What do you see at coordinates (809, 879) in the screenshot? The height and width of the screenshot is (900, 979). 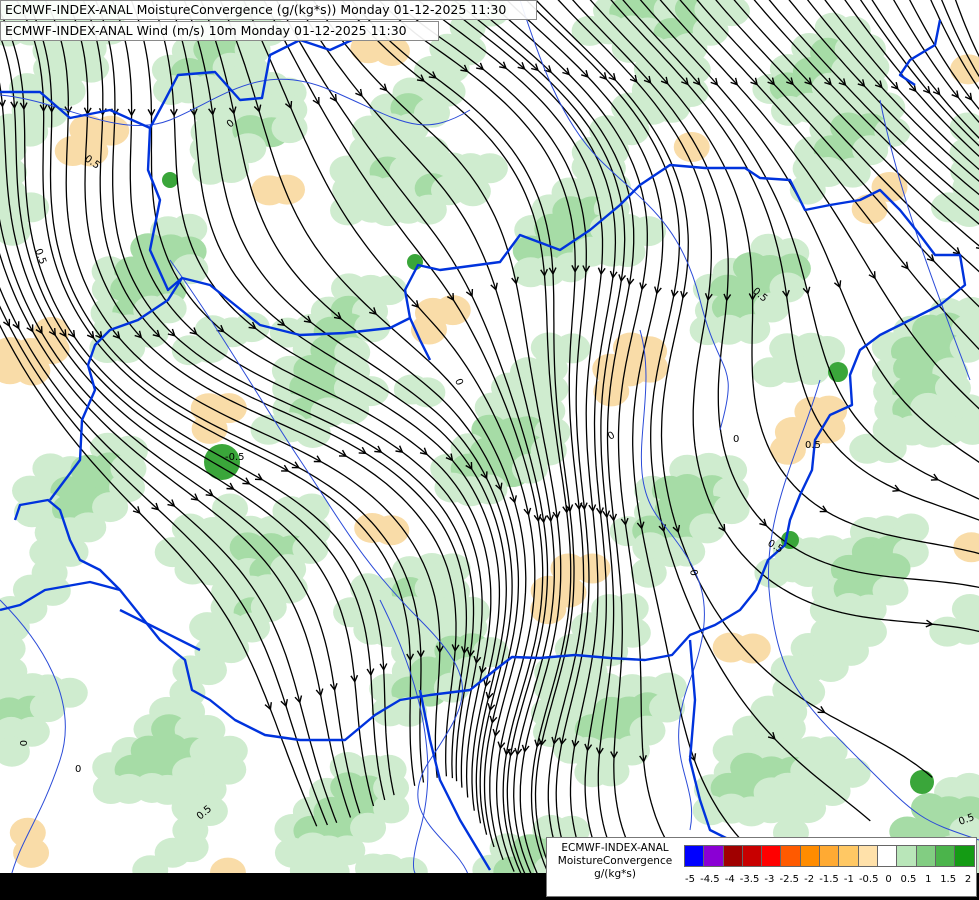 I see `legend-tick: -2` at bounding box center [809, 879].